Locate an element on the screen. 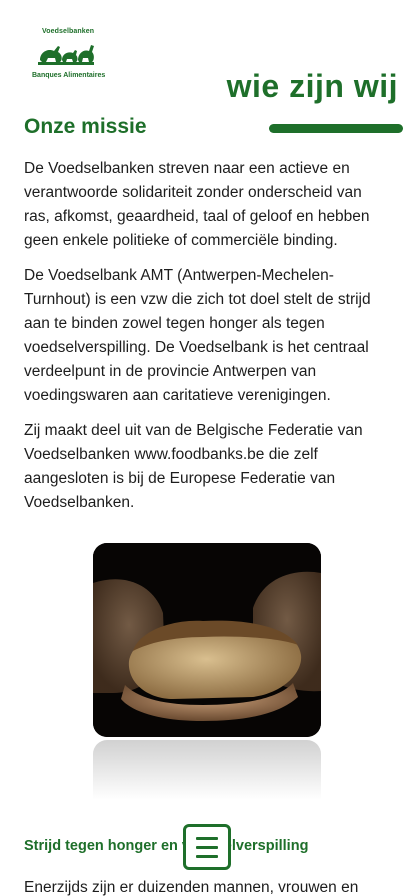  bread-photo is located at coordinates (207, 640).